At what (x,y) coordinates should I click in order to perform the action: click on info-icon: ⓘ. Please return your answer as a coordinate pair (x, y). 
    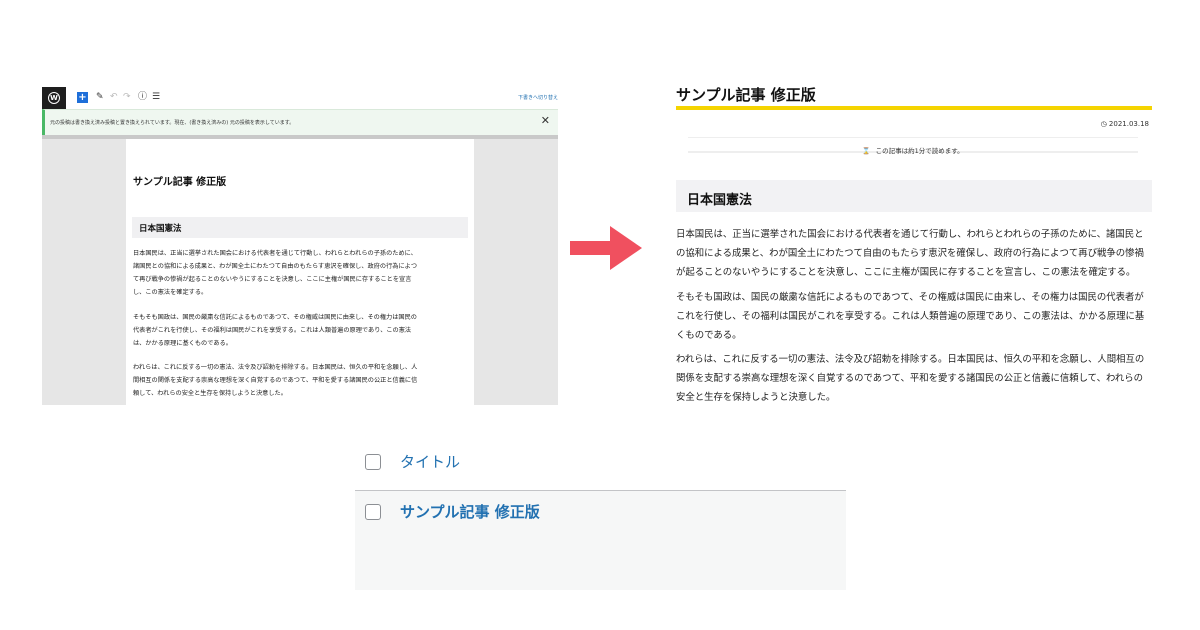
    Looking at the image, I should click on (142, 97).